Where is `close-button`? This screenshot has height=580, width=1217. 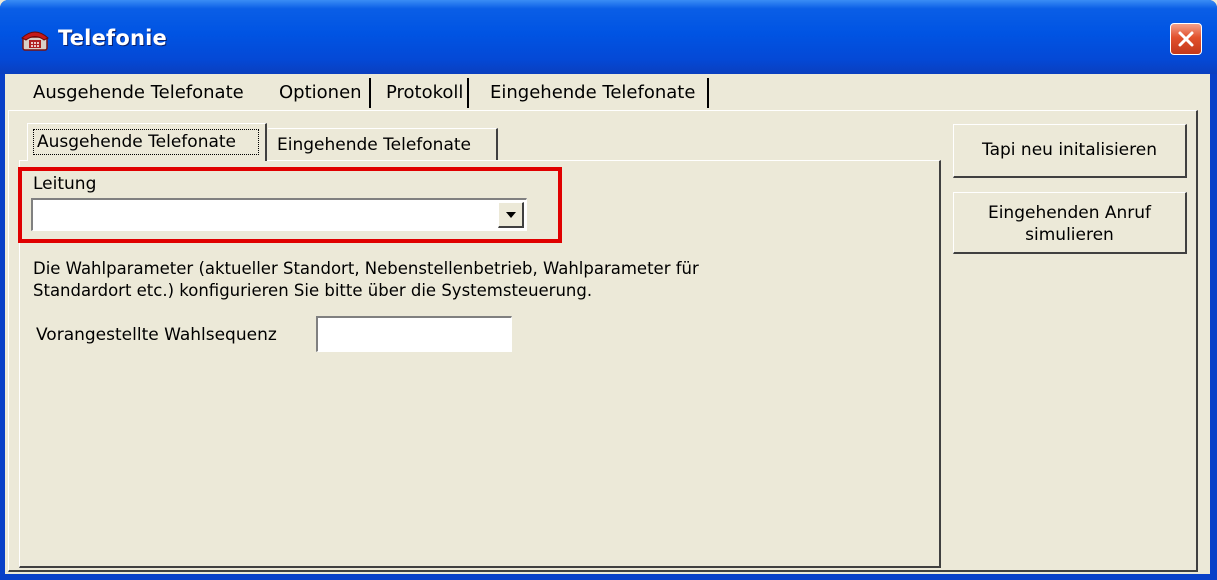 close-button is located at coordinates (1186, 39).